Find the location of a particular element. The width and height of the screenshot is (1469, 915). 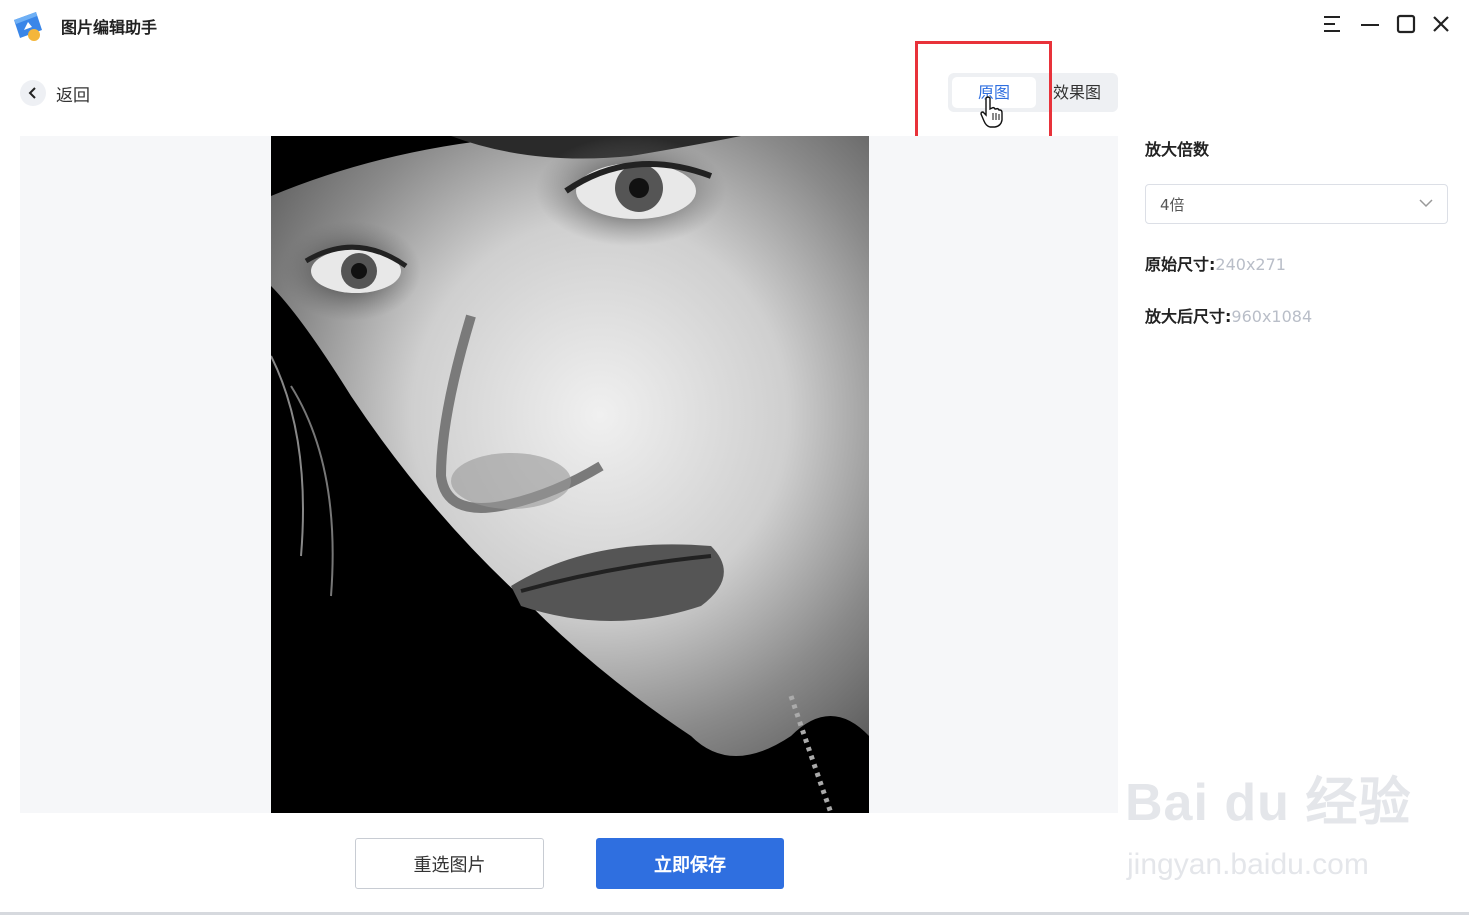

scaled-size-row: 放大后尺寸:960x1084 is located at coordinates (1228, 315).